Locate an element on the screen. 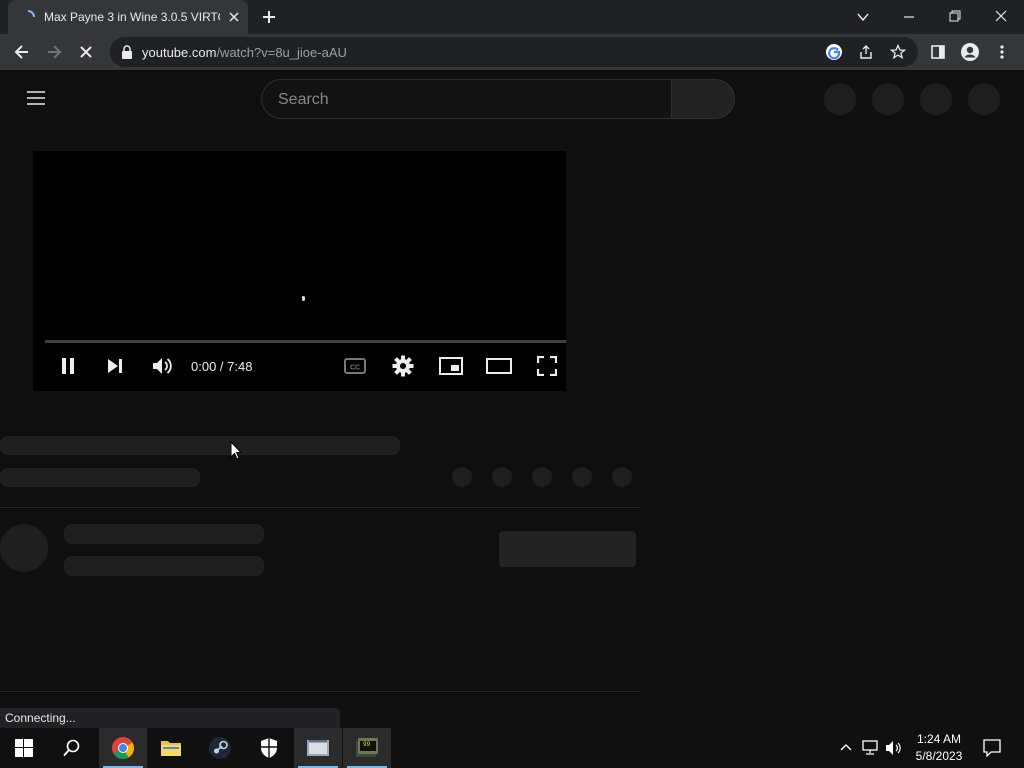 The height and width of the screenshot is (768, 1024). forward-arrow-icon is located at coordinates (54, 52).